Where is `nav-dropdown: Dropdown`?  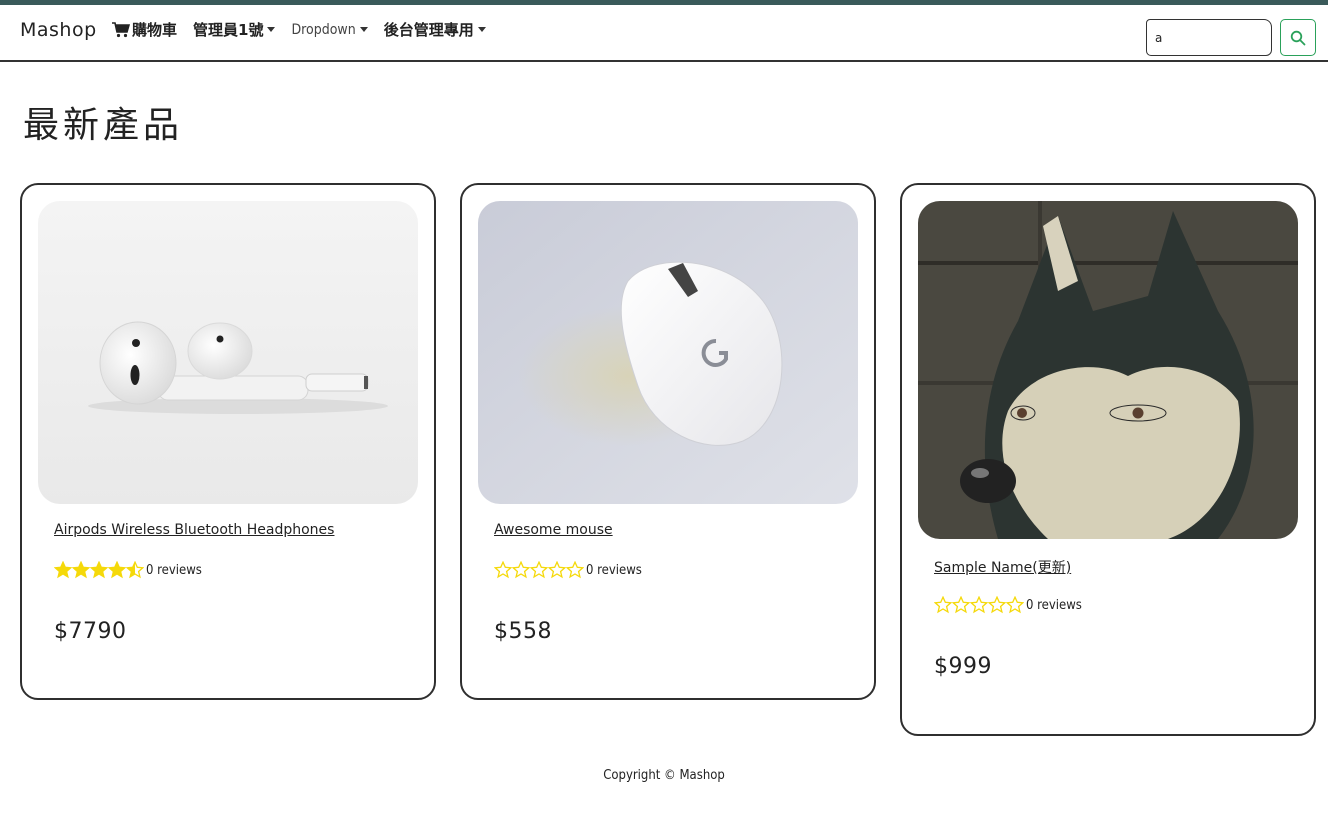
nav-dropdown: Dropdown is located at coordinates (329, 29).